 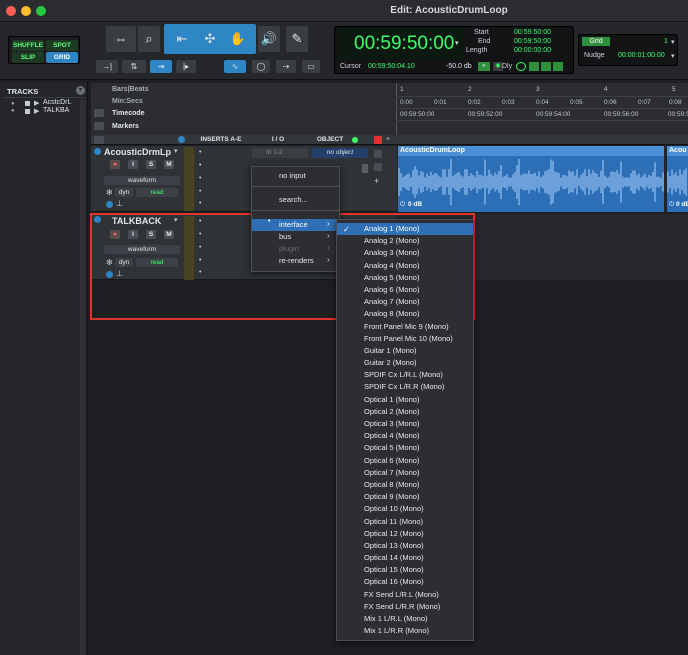 What do you see at coordinates (186, 66) in the screenshot?
I see `insertion-follows-icon: |▸` at bounding box center [186, 66].